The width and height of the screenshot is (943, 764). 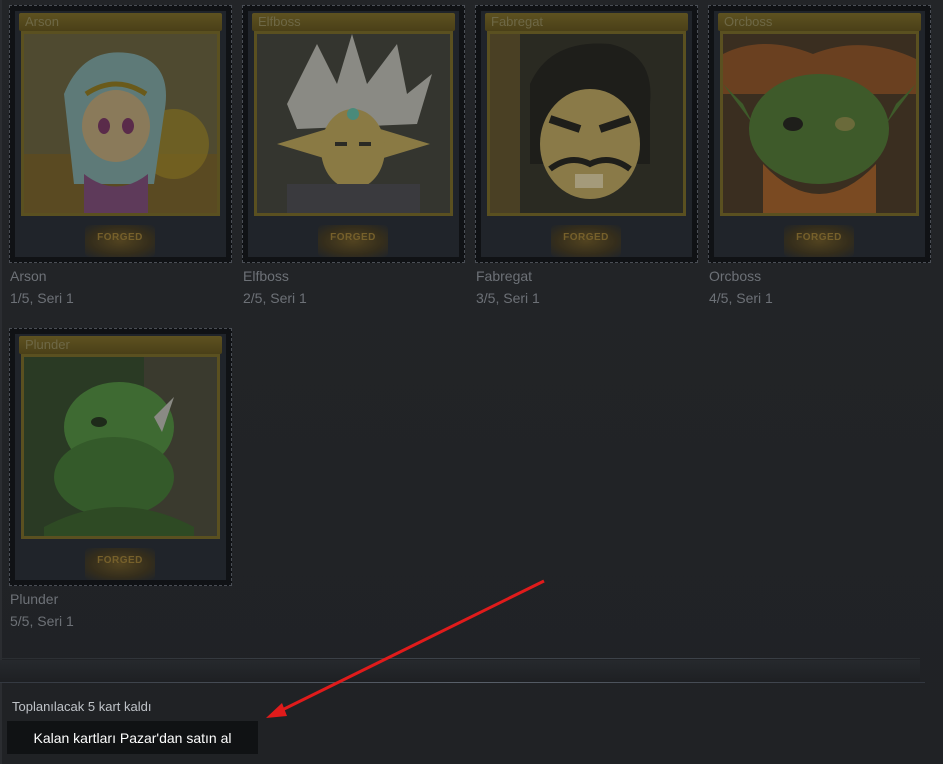 I want to click on card-series: 1/5, Seri 1, so click(x=42, y=298).